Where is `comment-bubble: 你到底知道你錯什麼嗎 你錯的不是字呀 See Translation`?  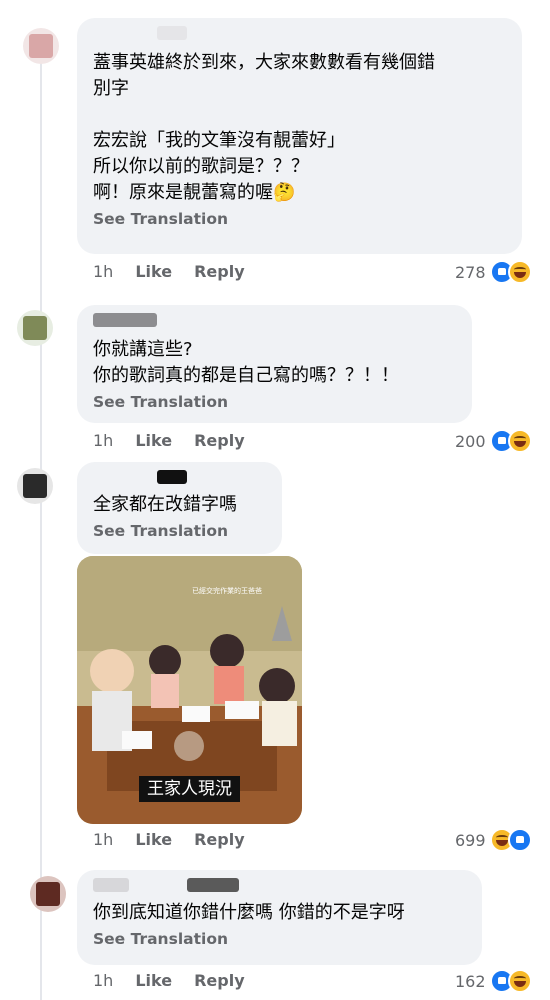 comment-bubble: 你到底知道你錯什麼嗎 你錯的不是字呀 See Translation is located at coordinates (279, 917).